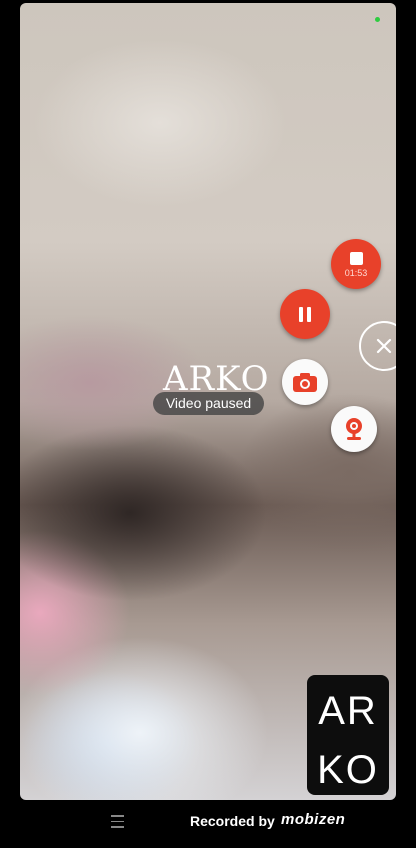 This screenshot has width=416, height=848. I want to click on status-indicator, so click(377, 19).